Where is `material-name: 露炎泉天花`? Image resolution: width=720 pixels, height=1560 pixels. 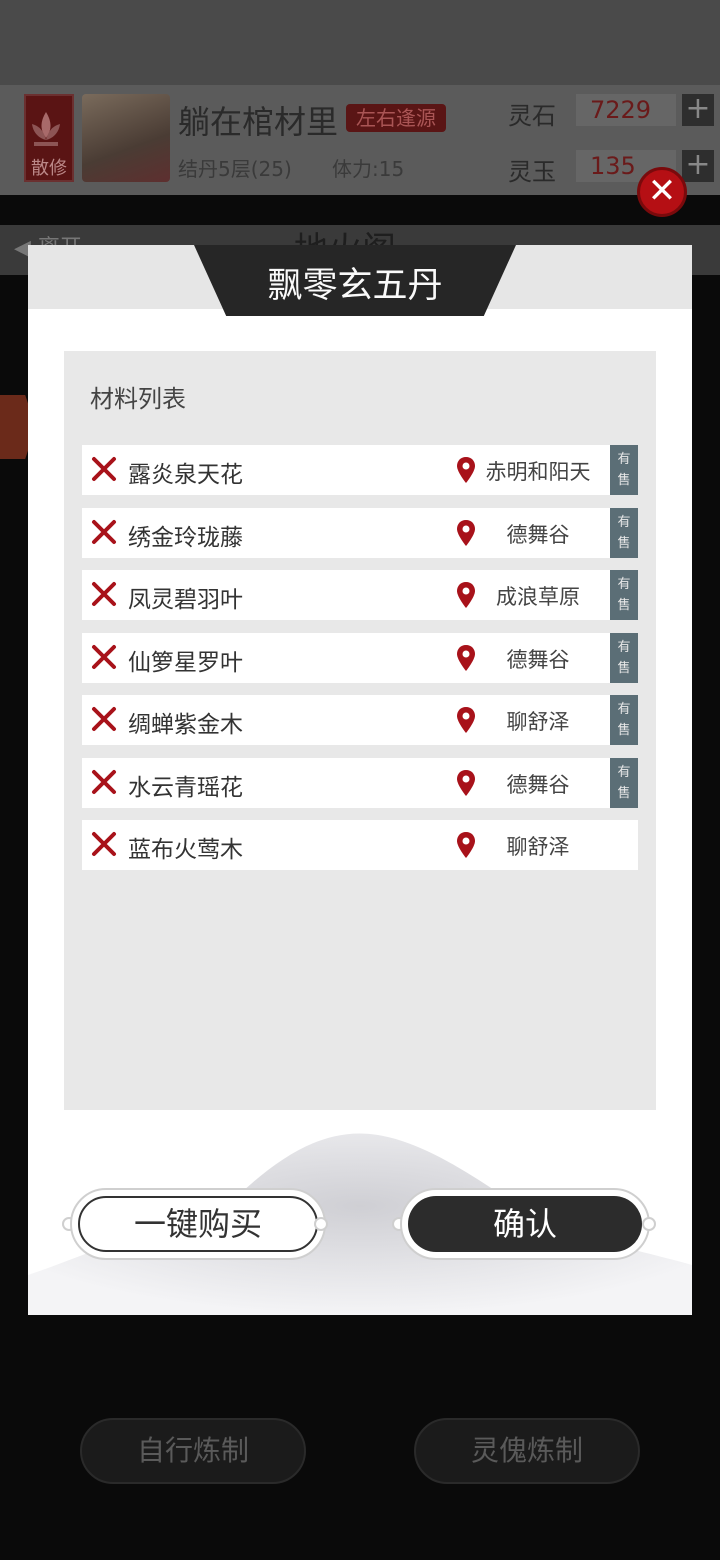 material-name: 露炎泉天花 is located at coordinates (185, 475).